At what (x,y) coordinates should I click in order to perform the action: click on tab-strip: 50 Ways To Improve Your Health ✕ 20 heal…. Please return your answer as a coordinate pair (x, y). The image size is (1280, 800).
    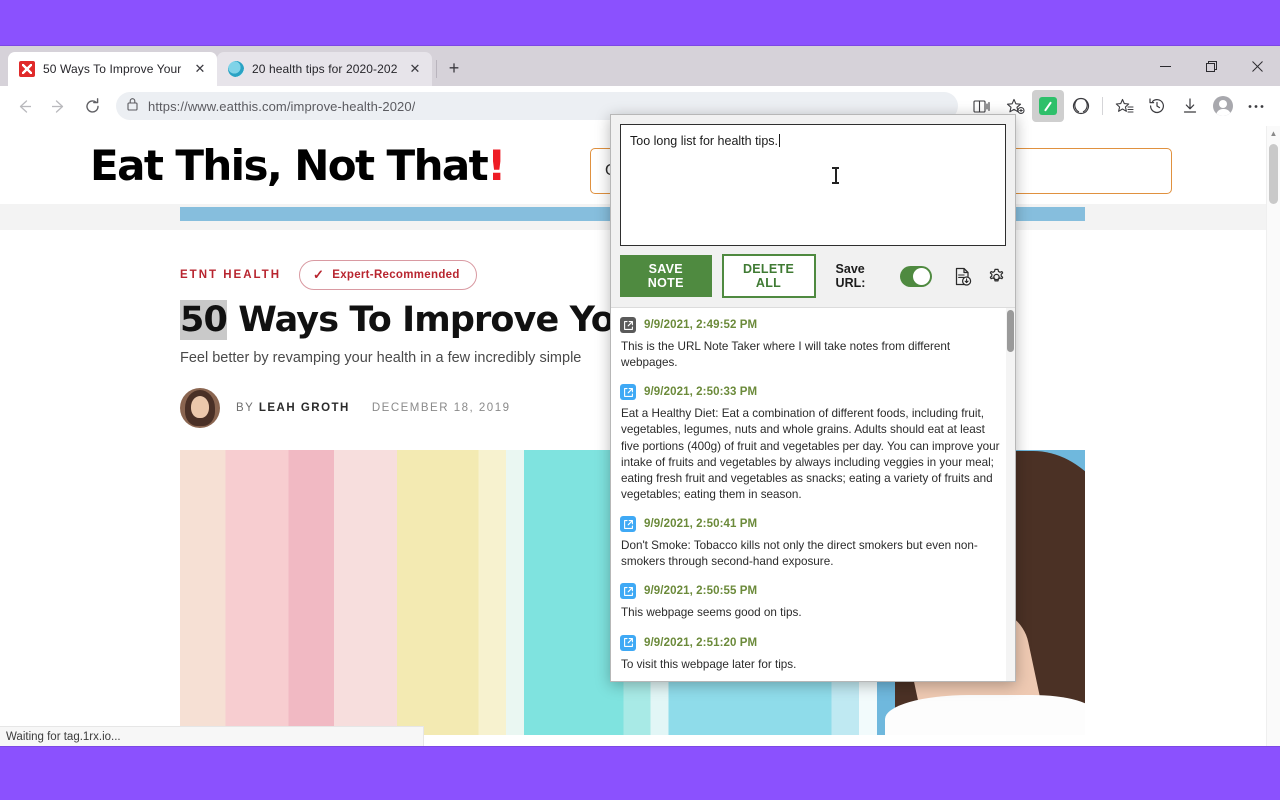
    Looking at the image, I should click on (640, 66).